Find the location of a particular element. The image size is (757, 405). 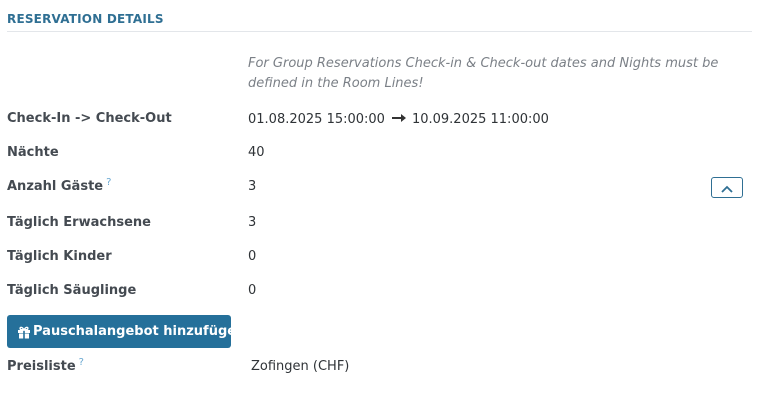

section-title: RESERVATION DETAILS is located at coordinates (85, 19).